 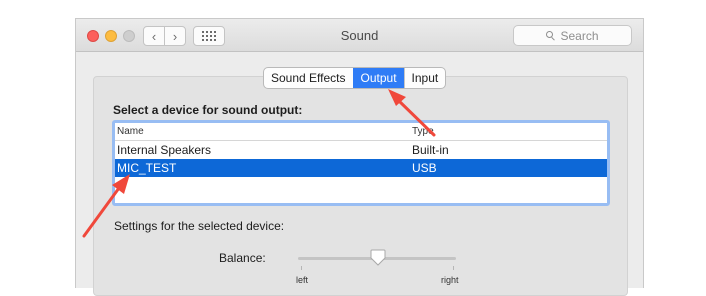 I want to click on device-settings-label: Settings for the selected device:, so click(x=199, y=226).